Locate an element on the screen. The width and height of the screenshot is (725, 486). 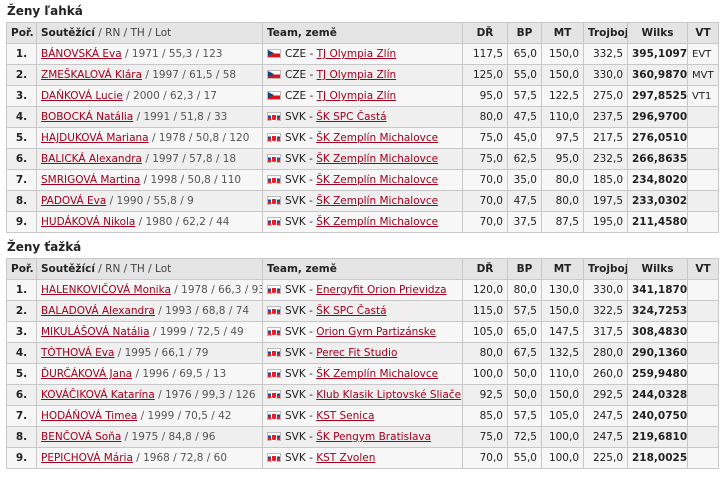
header-bench-press: BP is located at coordinates (524, 33).